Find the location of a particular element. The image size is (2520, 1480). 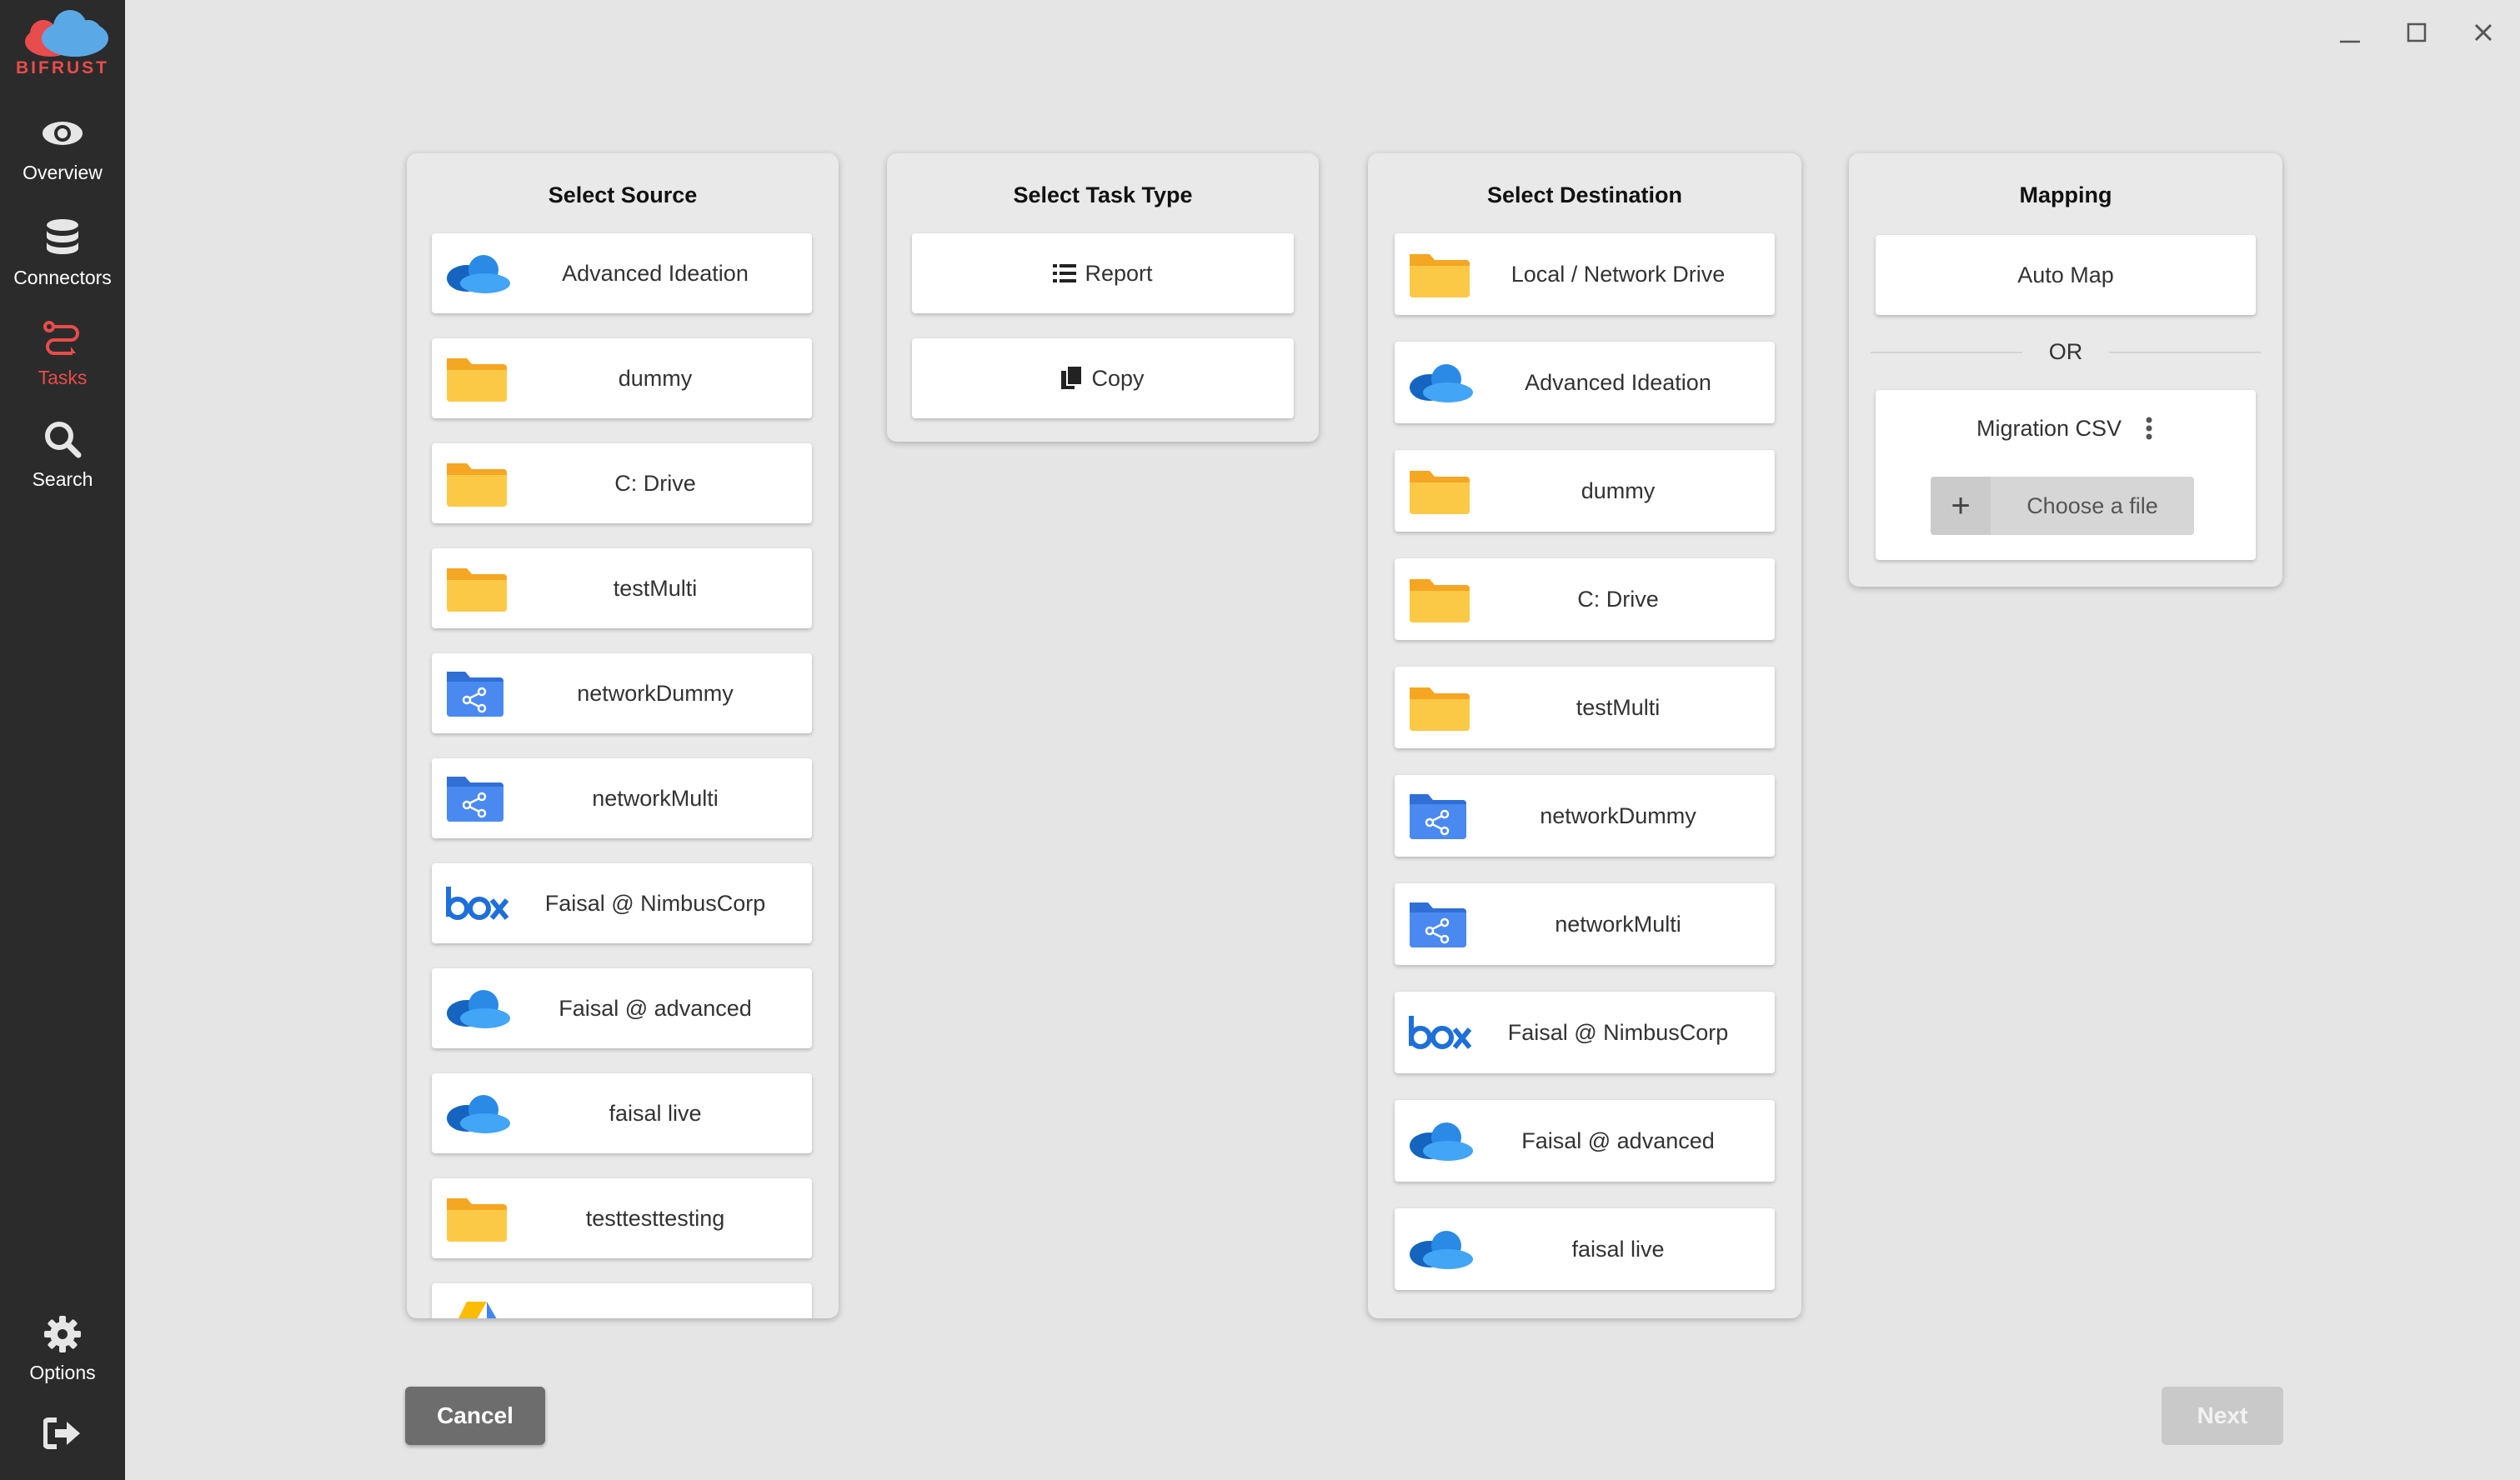

sidebar-item-connectors: Connectors is located at coordinates (62, 260).